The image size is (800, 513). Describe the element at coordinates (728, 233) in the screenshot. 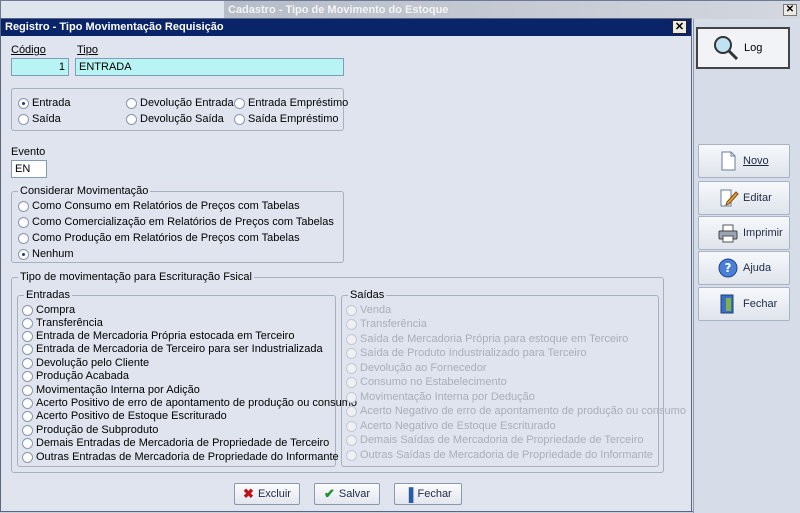

I see `printer-icon` at that location.